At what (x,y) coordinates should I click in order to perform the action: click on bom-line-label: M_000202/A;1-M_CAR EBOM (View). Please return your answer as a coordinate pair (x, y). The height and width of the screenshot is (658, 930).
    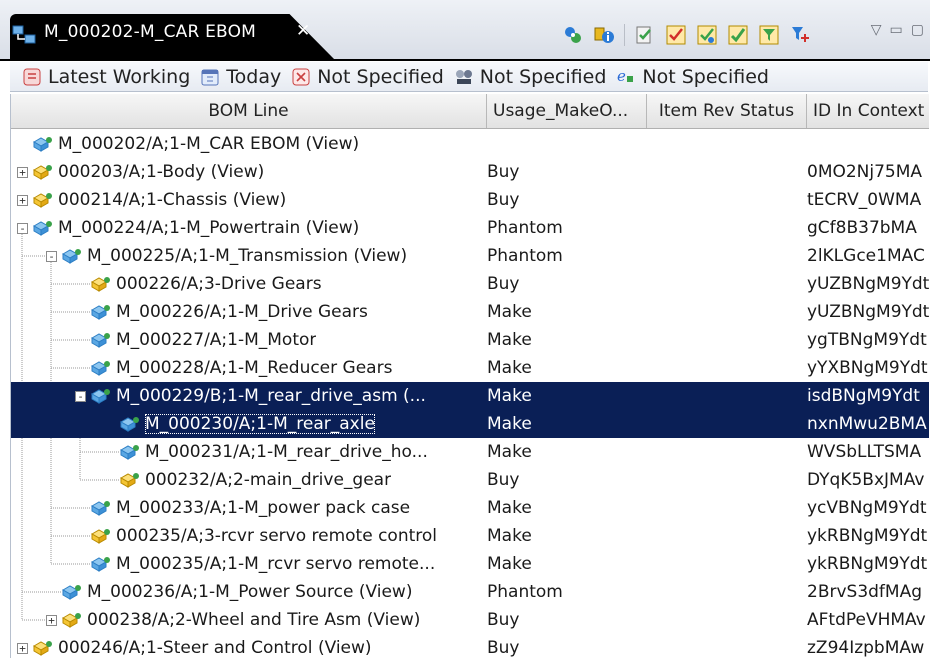
    Looking at the image, I should click on (209, 144).